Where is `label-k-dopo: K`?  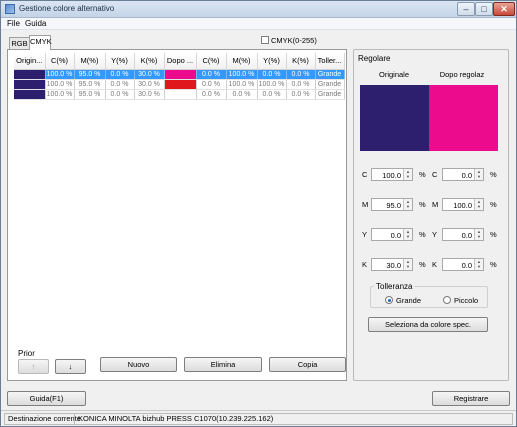
label-k-dopo: K is located at coordinates (435, 264).